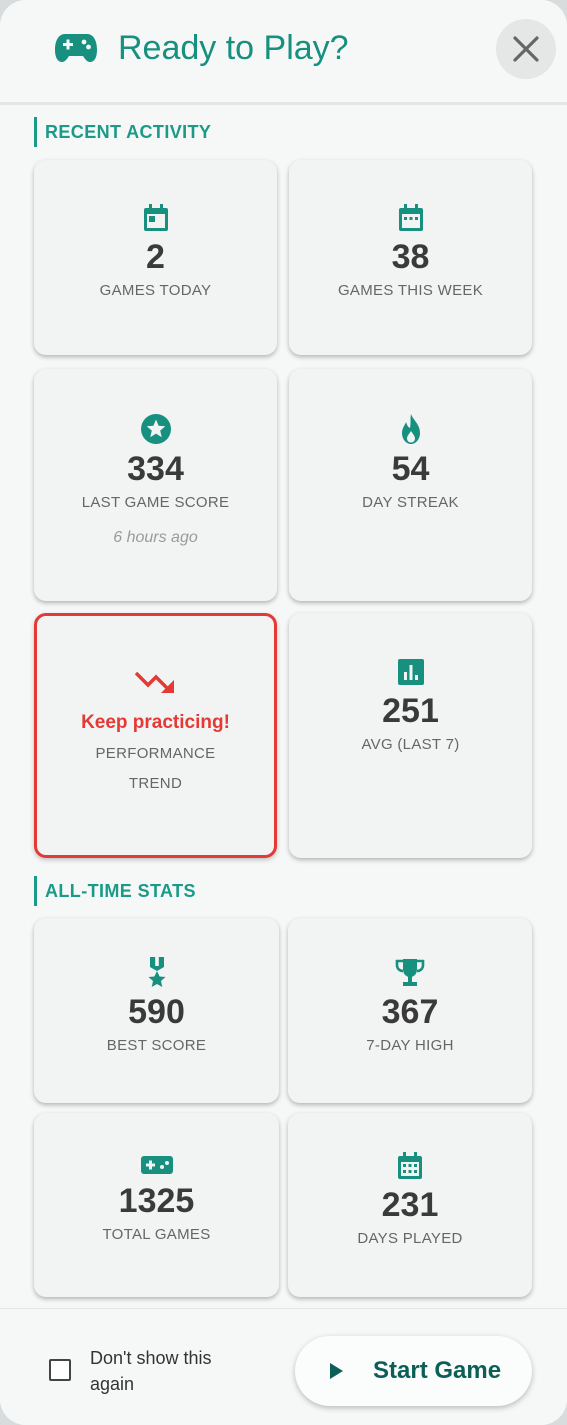  Describe the element at coordinates (410, 1165) in the screenshot. I see `calendar-month-icon` at that location.